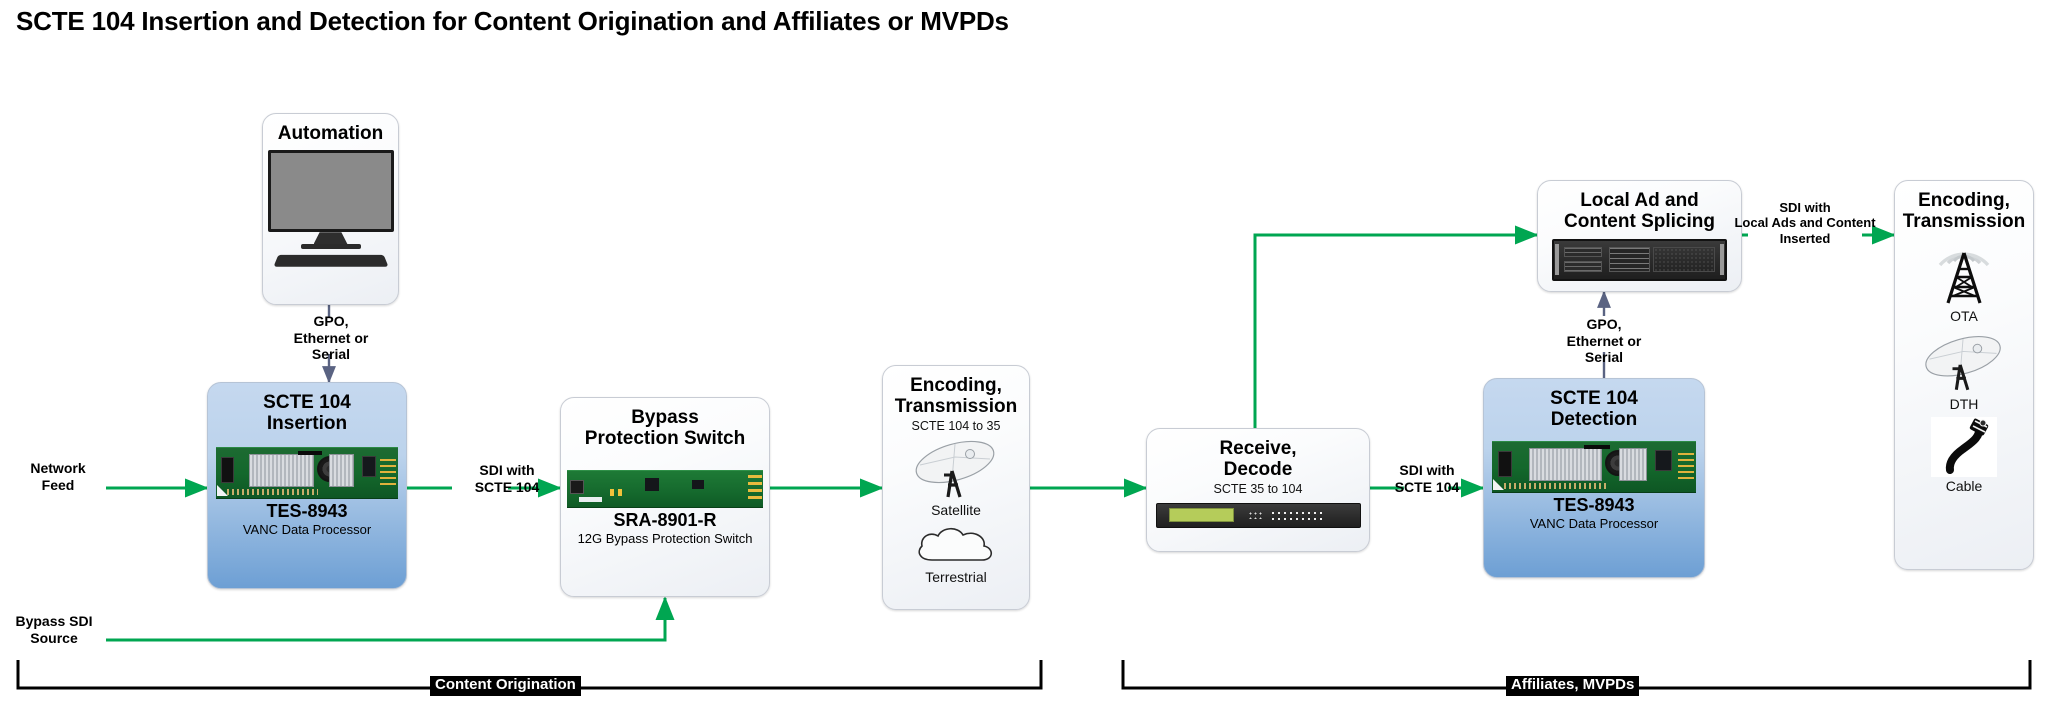 The height and width of the screenshot is (709, 2048). Describe the element at coordinates (1805, 223) in the screenshot. I see `edge-label-sdi-local-ads: SDI with Local Ads and Content Inserted` at that location.